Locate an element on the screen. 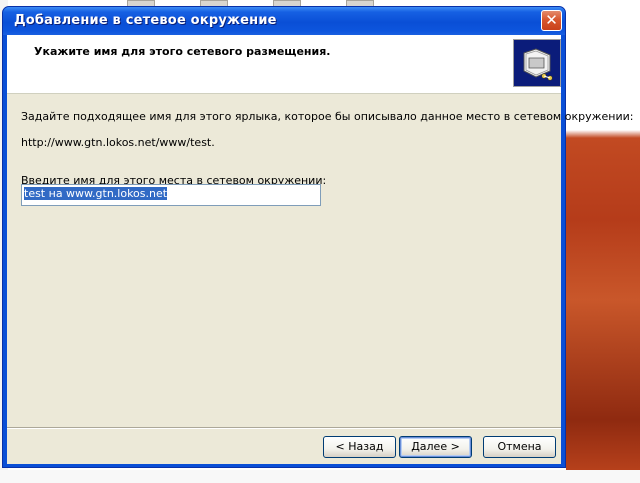 The width and height of the screenshot is (640, 483). close-icon: ✕ is located at coordinates (551, 20).